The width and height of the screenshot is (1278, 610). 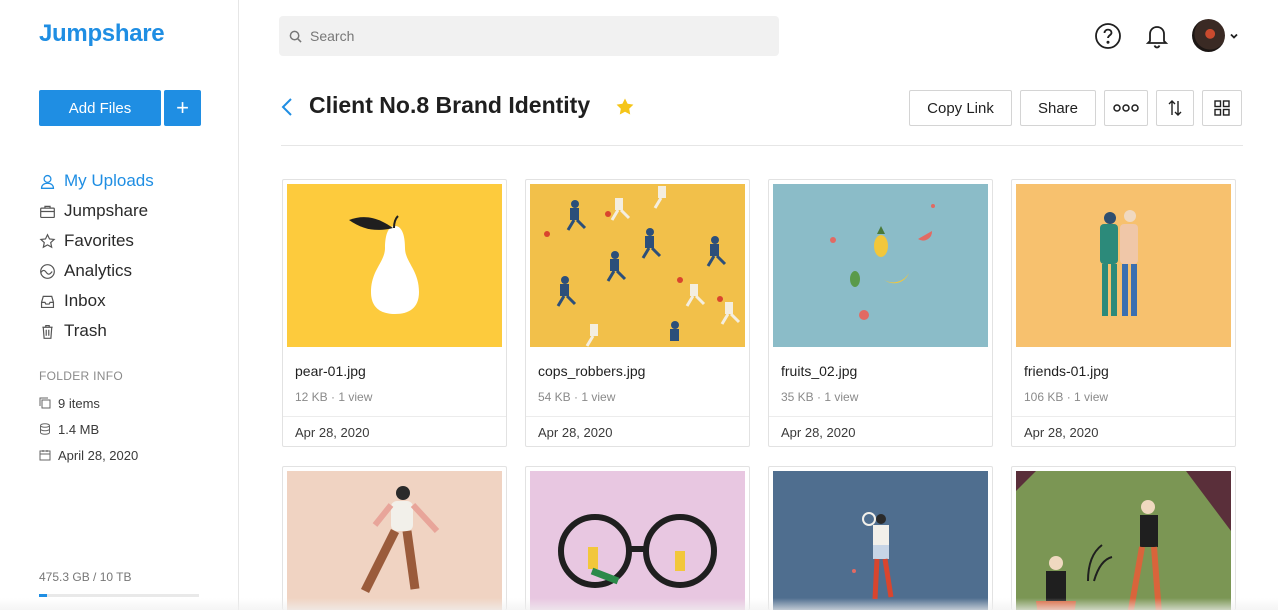 I want to click on sidebar-item-analytics: Analytics, so click(x=96, y=271).